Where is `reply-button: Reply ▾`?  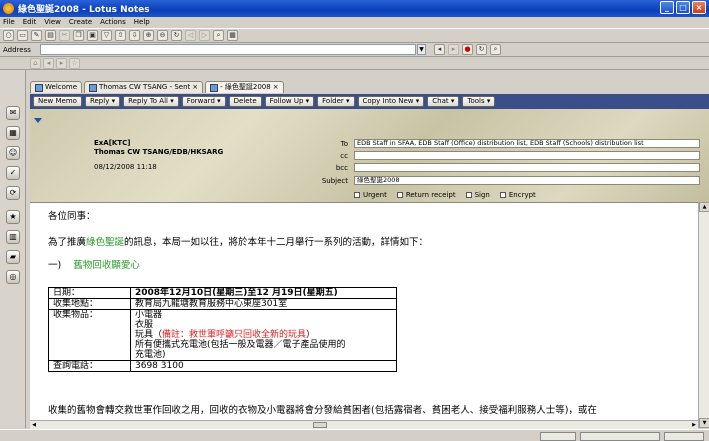
reply-button: Reply ▾ is located at coordinates (102, 101).